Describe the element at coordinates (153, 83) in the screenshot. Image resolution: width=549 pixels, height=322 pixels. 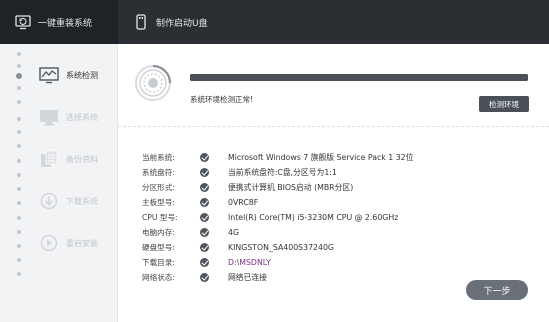
I see `scan-progress-icon` at that location.